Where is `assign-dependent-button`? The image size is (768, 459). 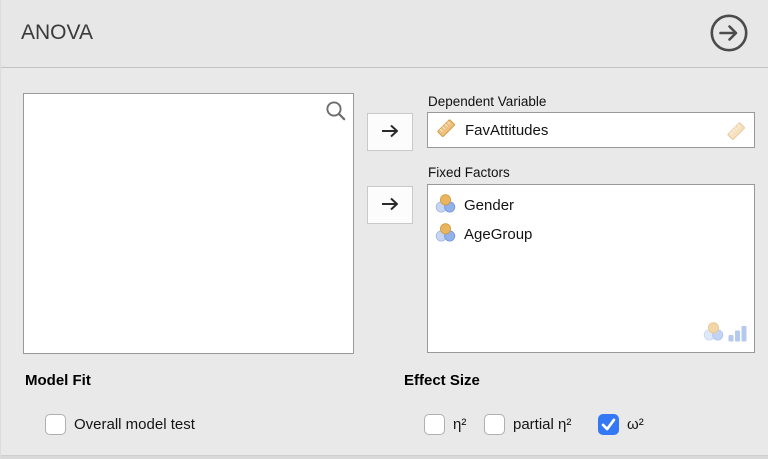
assign-dependent-button is located at coordinates (390, 132).